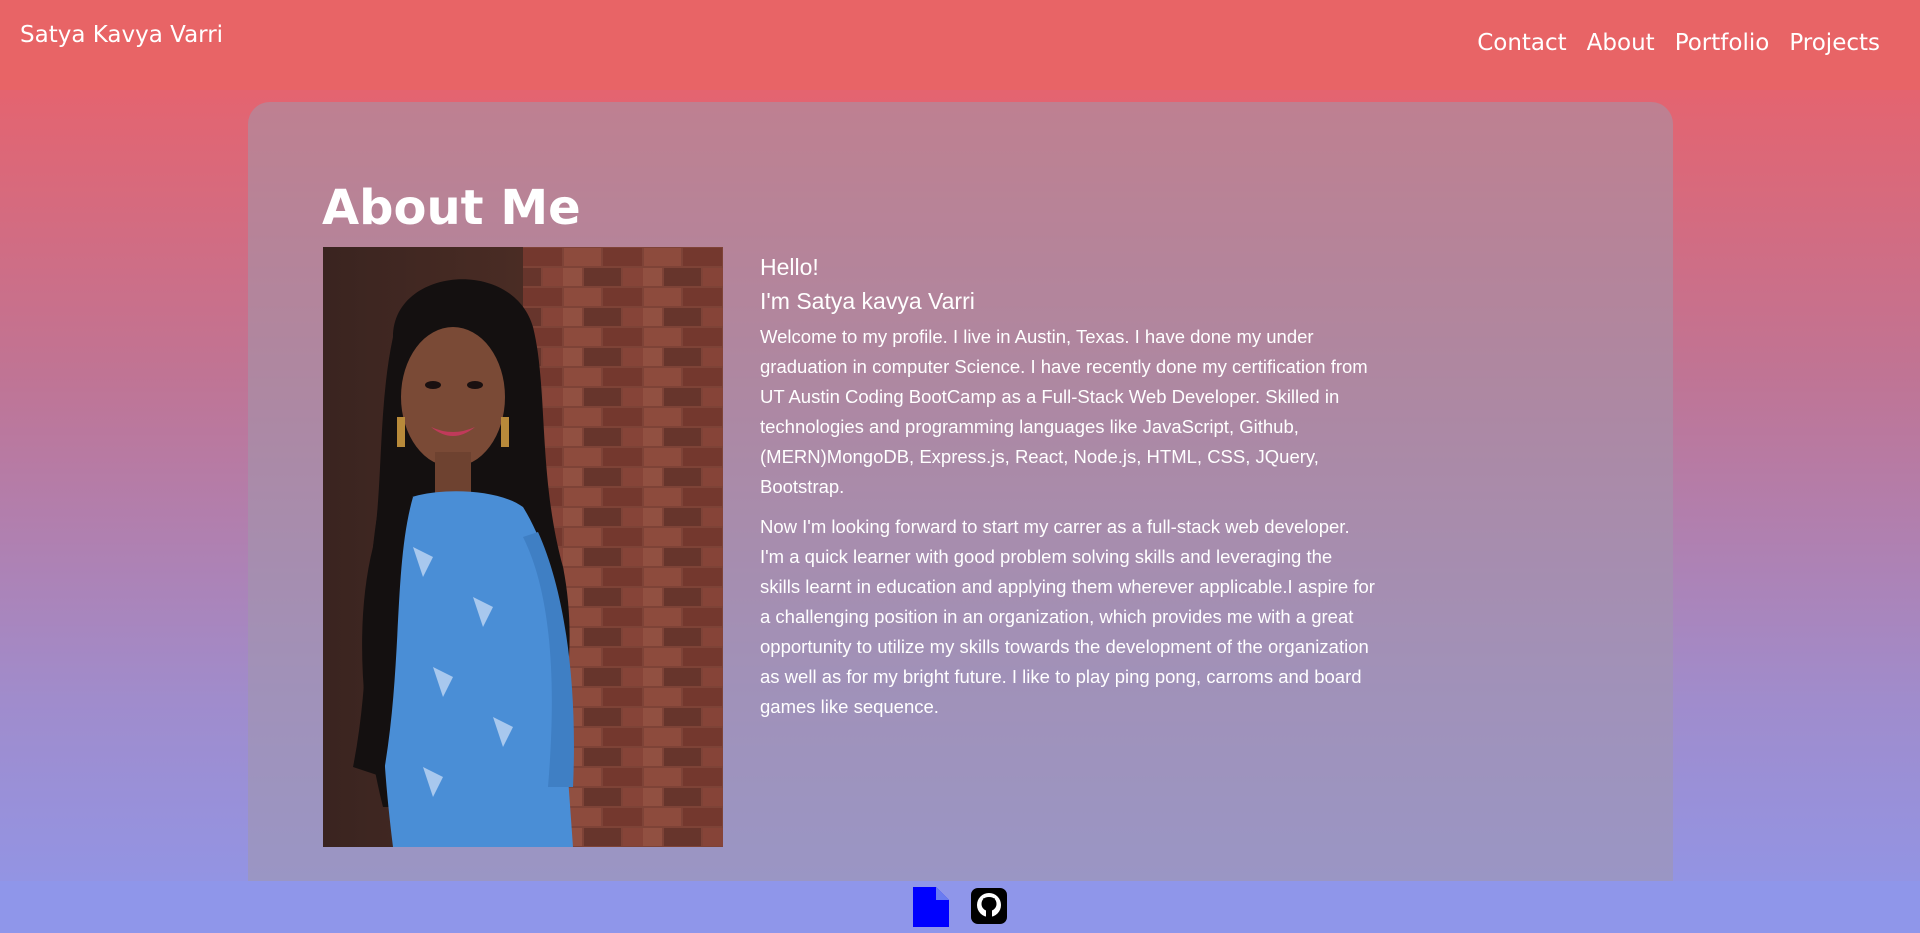 This screenshot has width=1920, height=933. I want to click on brand-link: Satya Kavya Varri, so click(121, 35).